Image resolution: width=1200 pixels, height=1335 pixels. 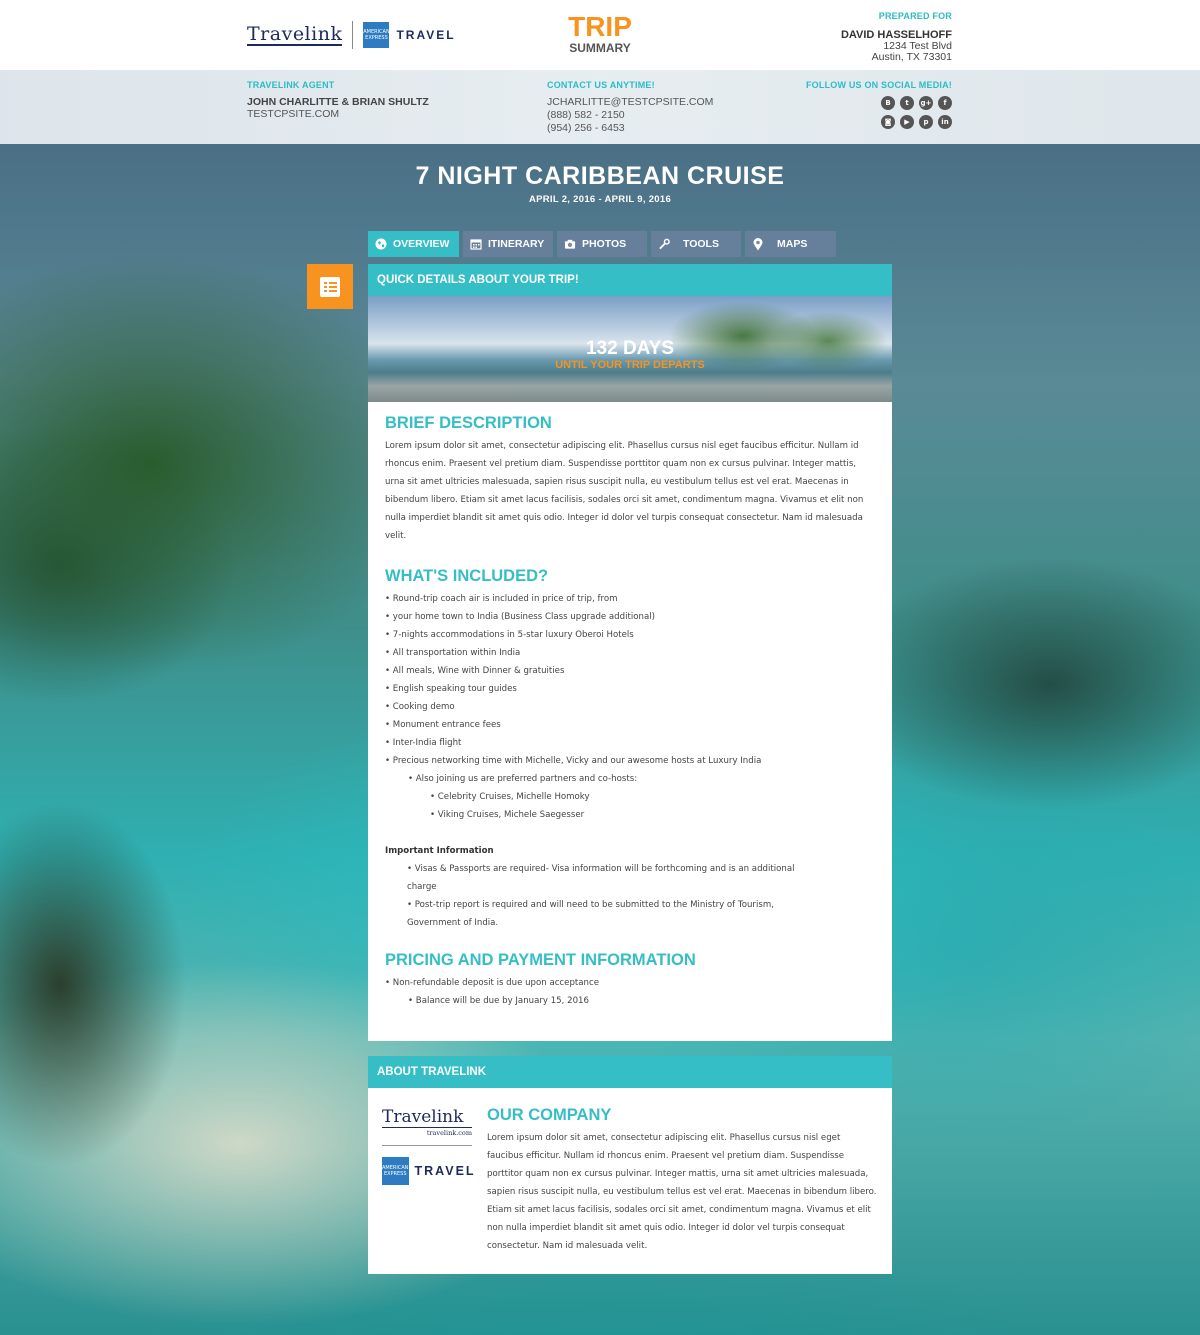 What do you see at coordinates (630, 115) in the screenshot?
I see `contact-phone-1: (888) 582 - 2150` at bounding box center [630, 115].